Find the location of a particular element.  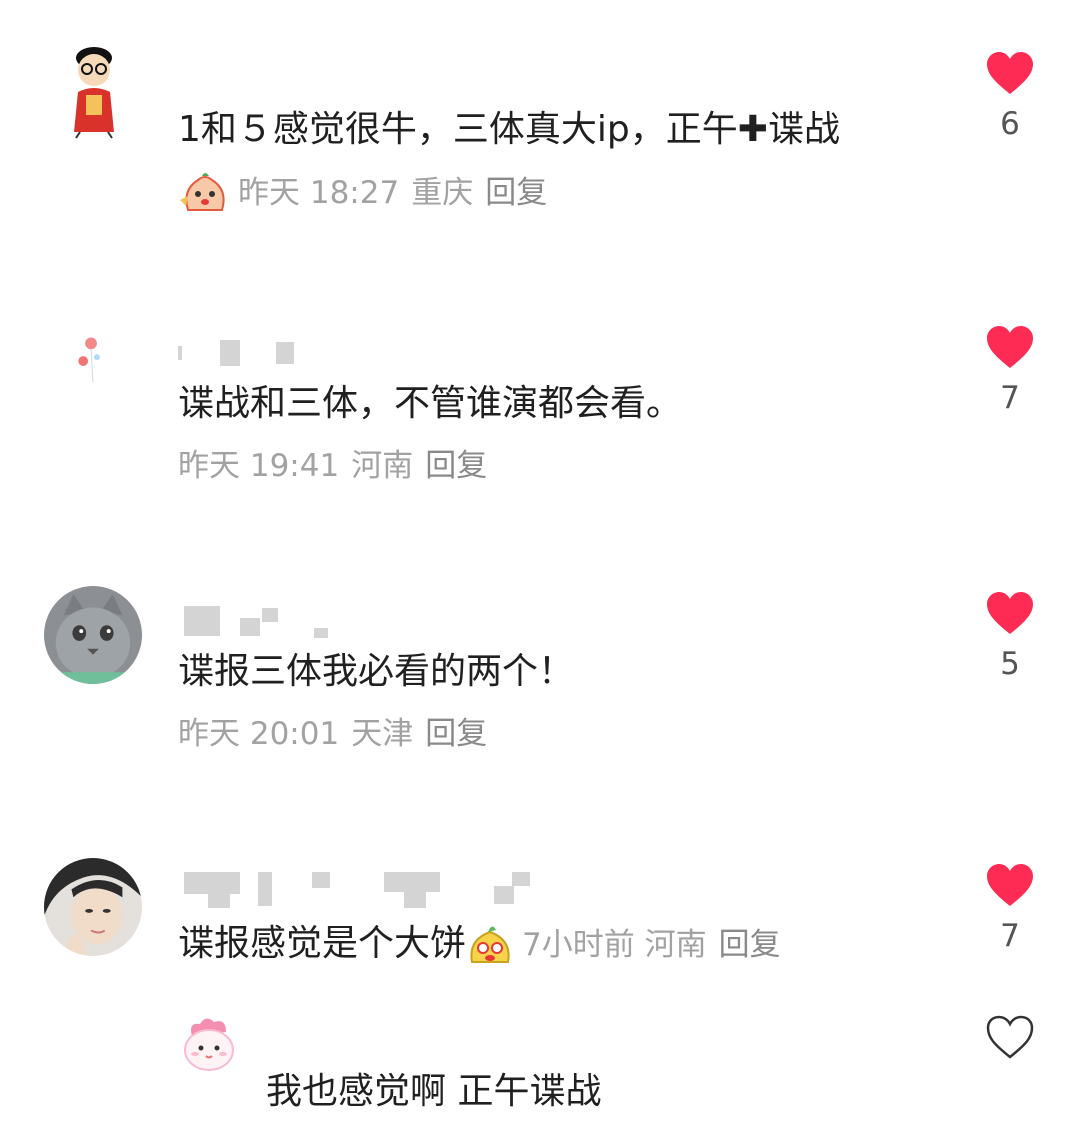

comment-region: 重庆 is located at coordinates (442, 193).